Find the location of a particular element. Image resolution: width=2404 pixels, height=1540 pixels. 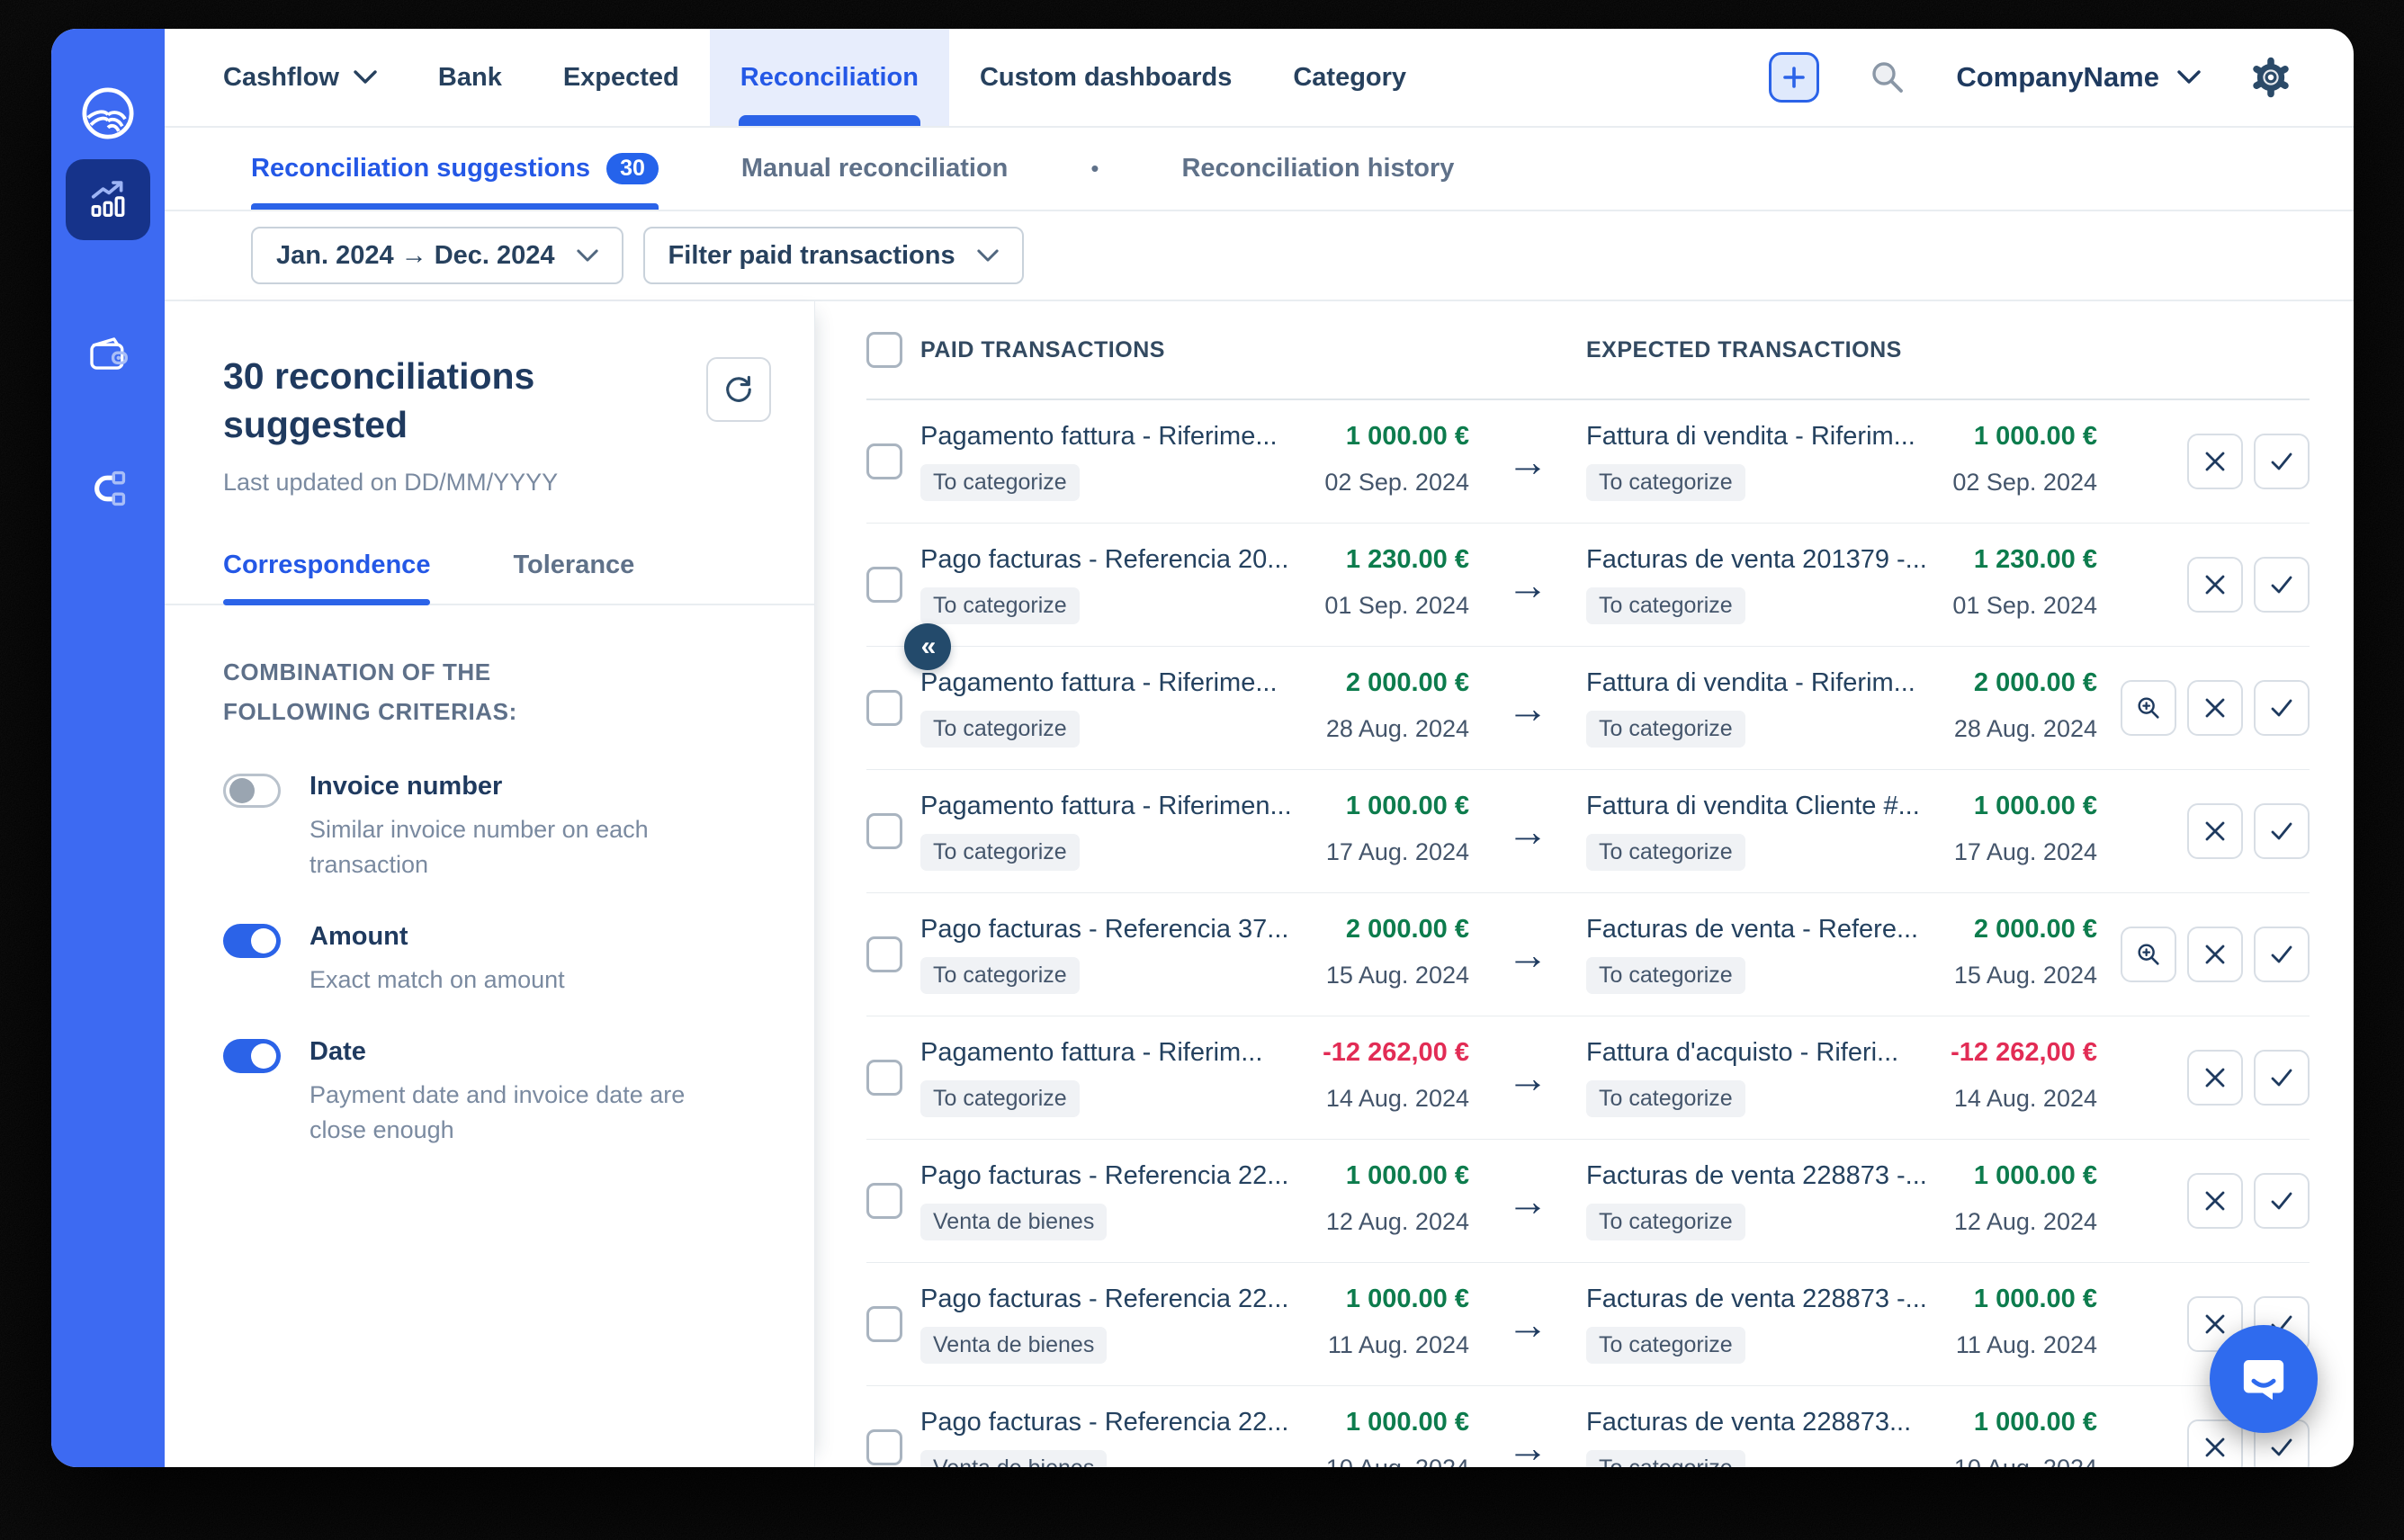

collapse-panel-button: « is located at coordinates (927, 646).